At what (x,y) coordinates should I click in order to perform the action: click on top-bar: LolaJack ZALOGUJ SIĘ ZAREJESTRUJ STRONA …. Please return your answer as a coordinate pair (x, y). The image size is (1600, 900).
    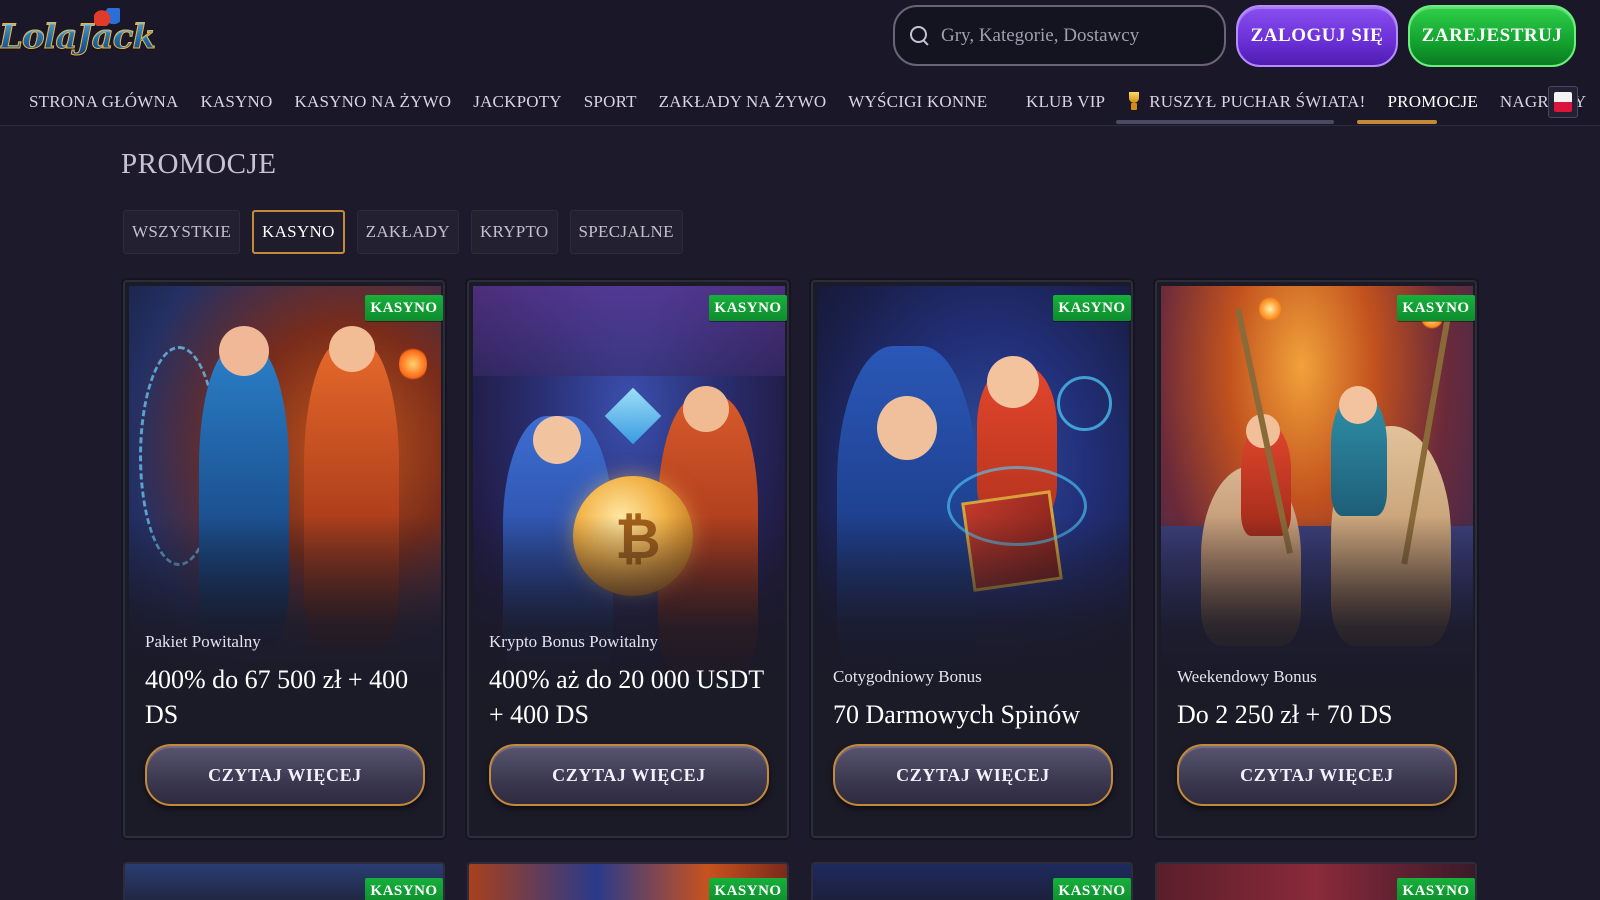
    Looking at the image, I should click on (800, 63).